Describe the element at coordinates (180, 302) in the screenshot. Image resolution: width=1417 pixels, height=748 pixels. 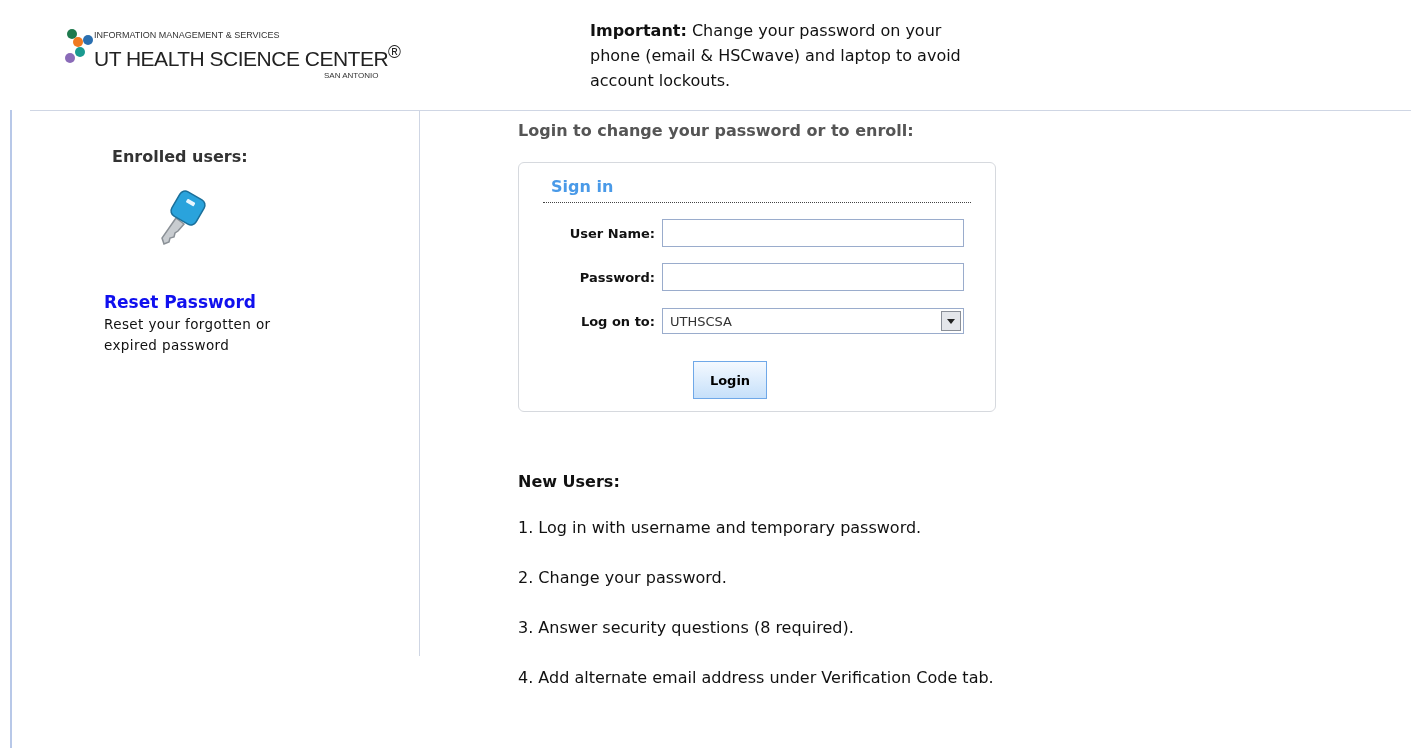
I see `reset-password-link: Reset Password` at that location.